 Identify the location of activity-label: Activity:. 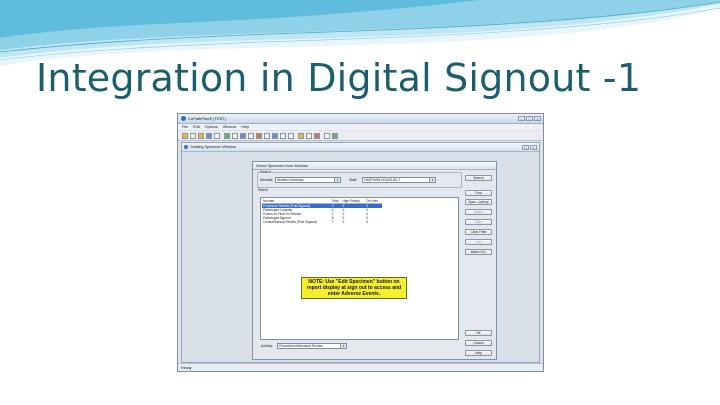
(267, 346).